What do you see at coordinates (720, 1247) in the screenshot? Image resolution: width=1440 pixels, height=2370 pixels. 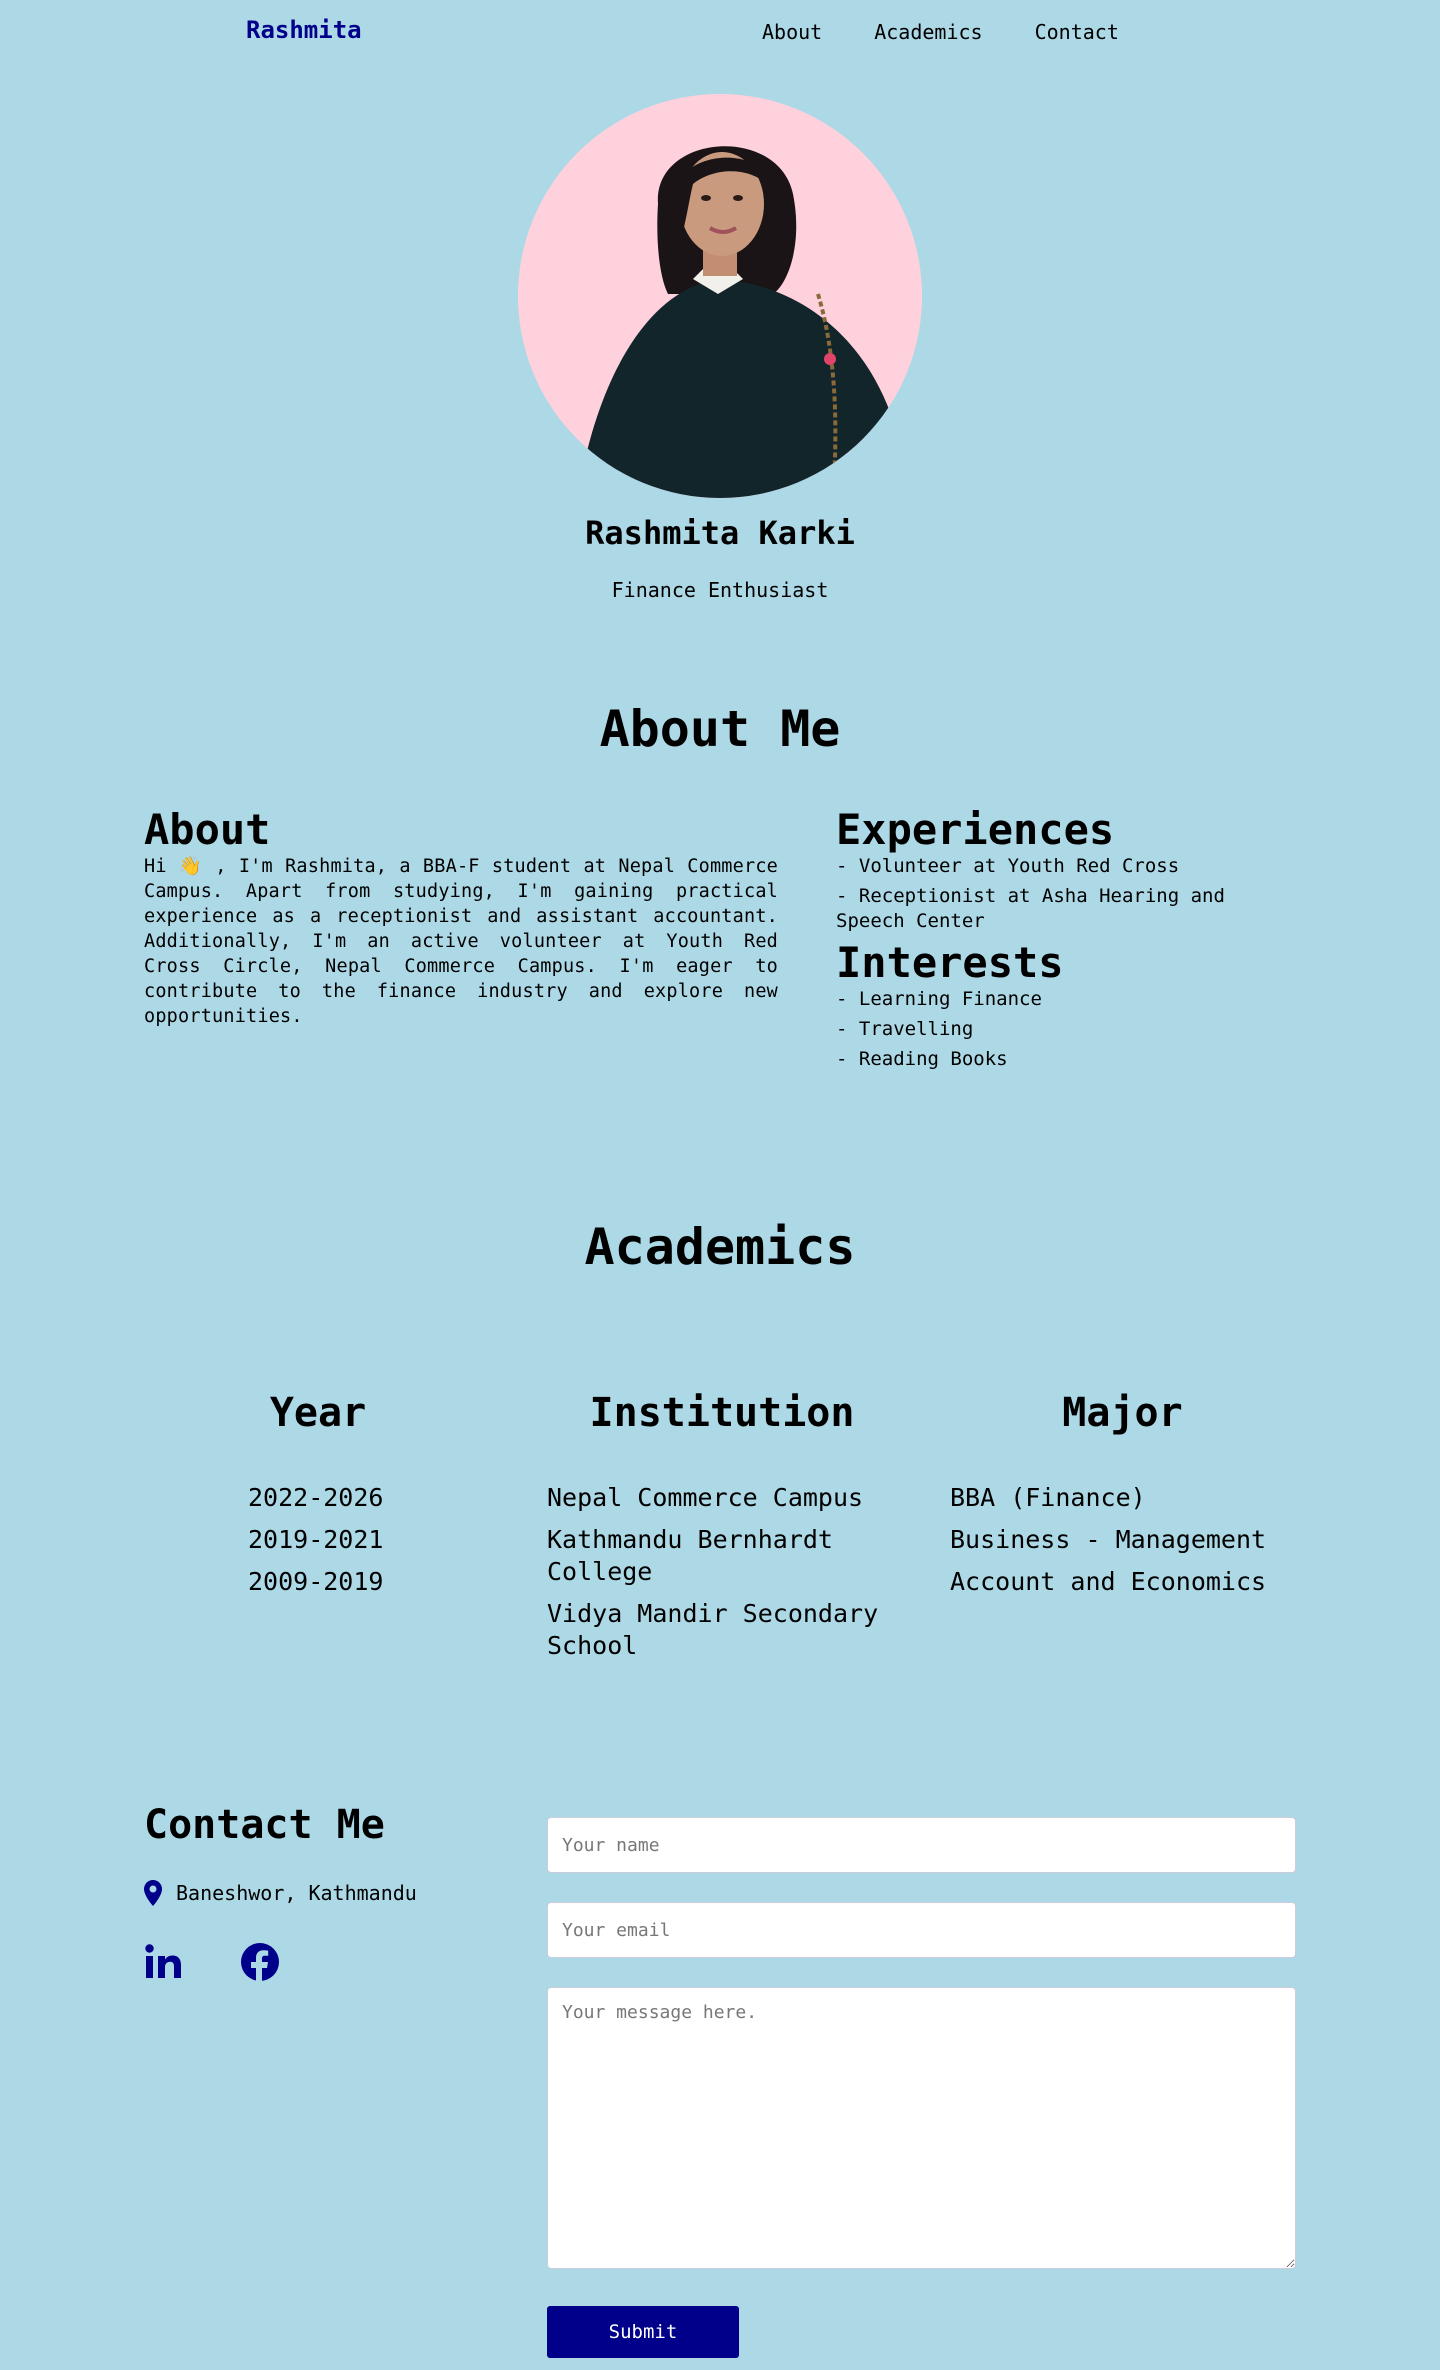 I see `academics-section-title: Academics` at bounding box center [720, 1247].